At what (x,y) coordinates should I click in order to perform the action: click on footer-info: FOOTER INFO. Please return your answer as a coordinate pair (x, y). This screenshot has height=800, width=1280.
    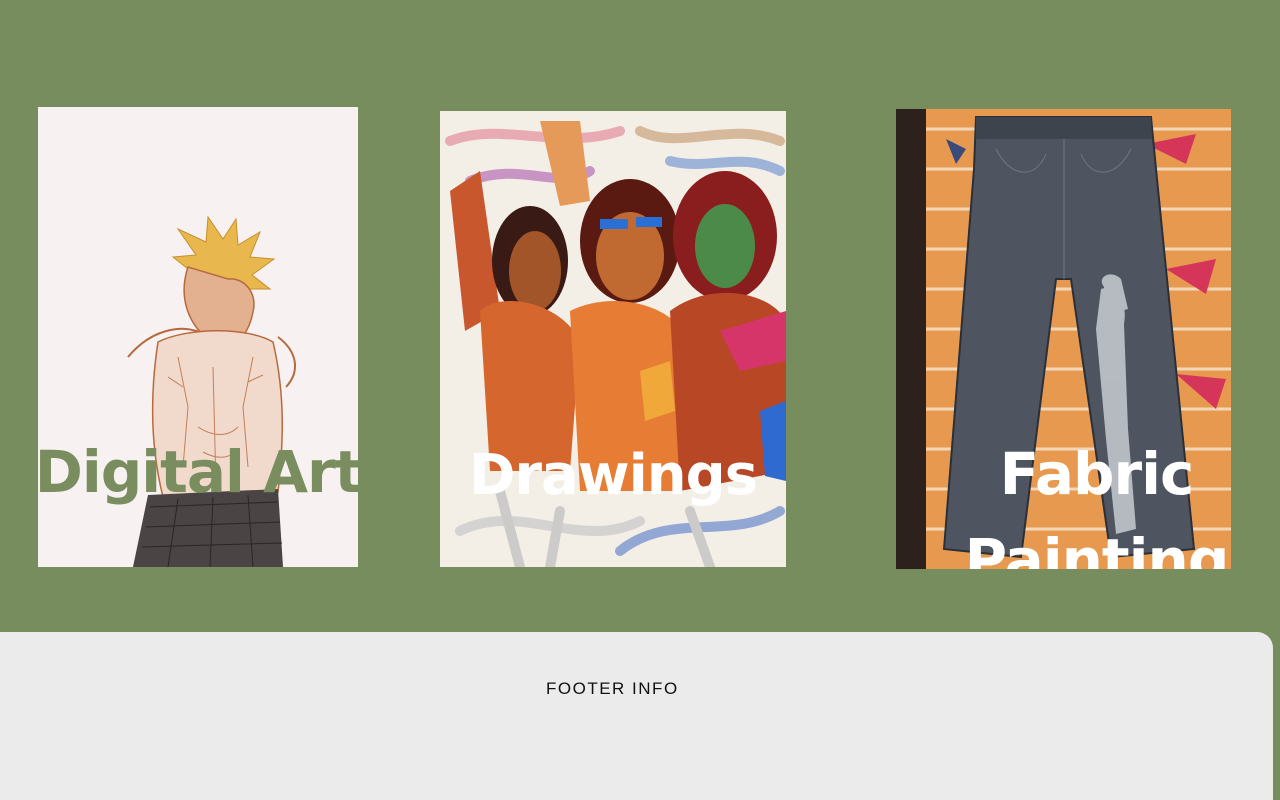
    Looking at the image, I should click on (612, 688).